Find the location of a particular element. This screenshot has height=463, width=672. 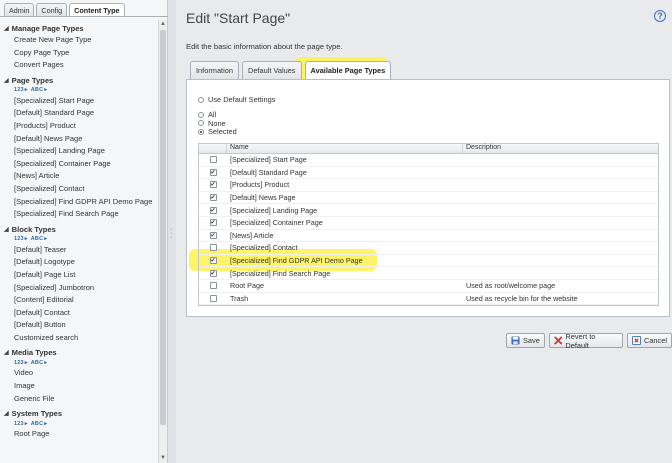

table-row: Trash Used as recycle bin for the website is located at coordinates (428, 299).